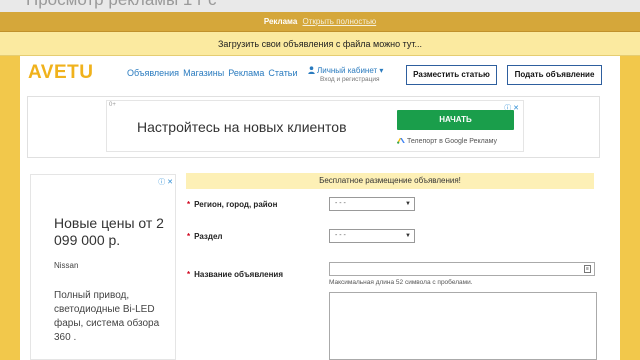 This screenshot has height=360, width=640. I want to click on google-ads-icon, so click(401, 141).